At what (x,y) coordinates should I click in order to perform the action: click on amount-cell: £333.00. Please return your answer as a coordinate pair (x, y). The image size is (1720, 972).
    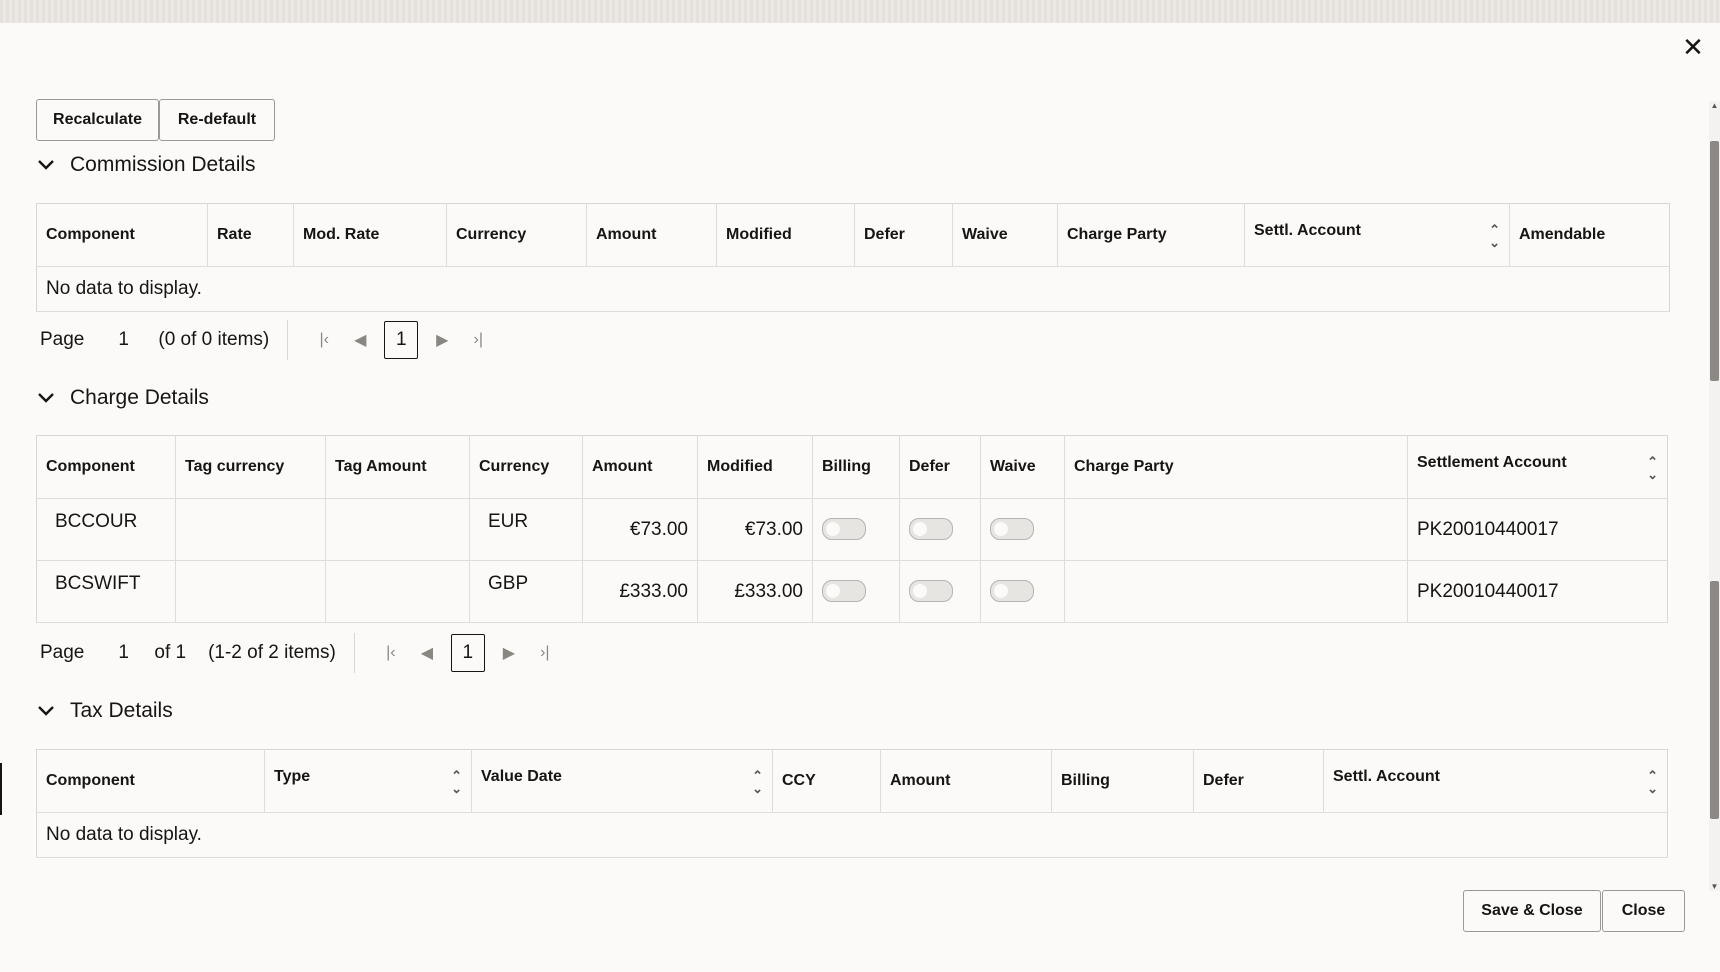
    Looking at the image, I should click on (640, 592).